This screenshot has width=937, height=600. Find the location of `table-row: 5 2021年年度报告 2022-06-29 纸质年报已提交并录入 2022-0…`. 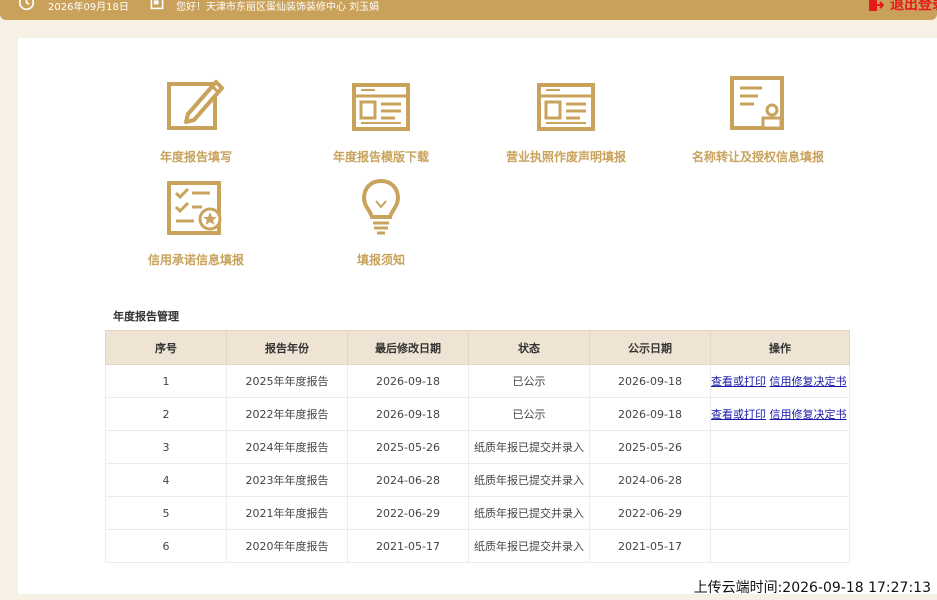

table-row: 5 2021年年度报告 2022-06-29 纸质年报已提交并录入 2022-0… is located at coordinates (477, 513).